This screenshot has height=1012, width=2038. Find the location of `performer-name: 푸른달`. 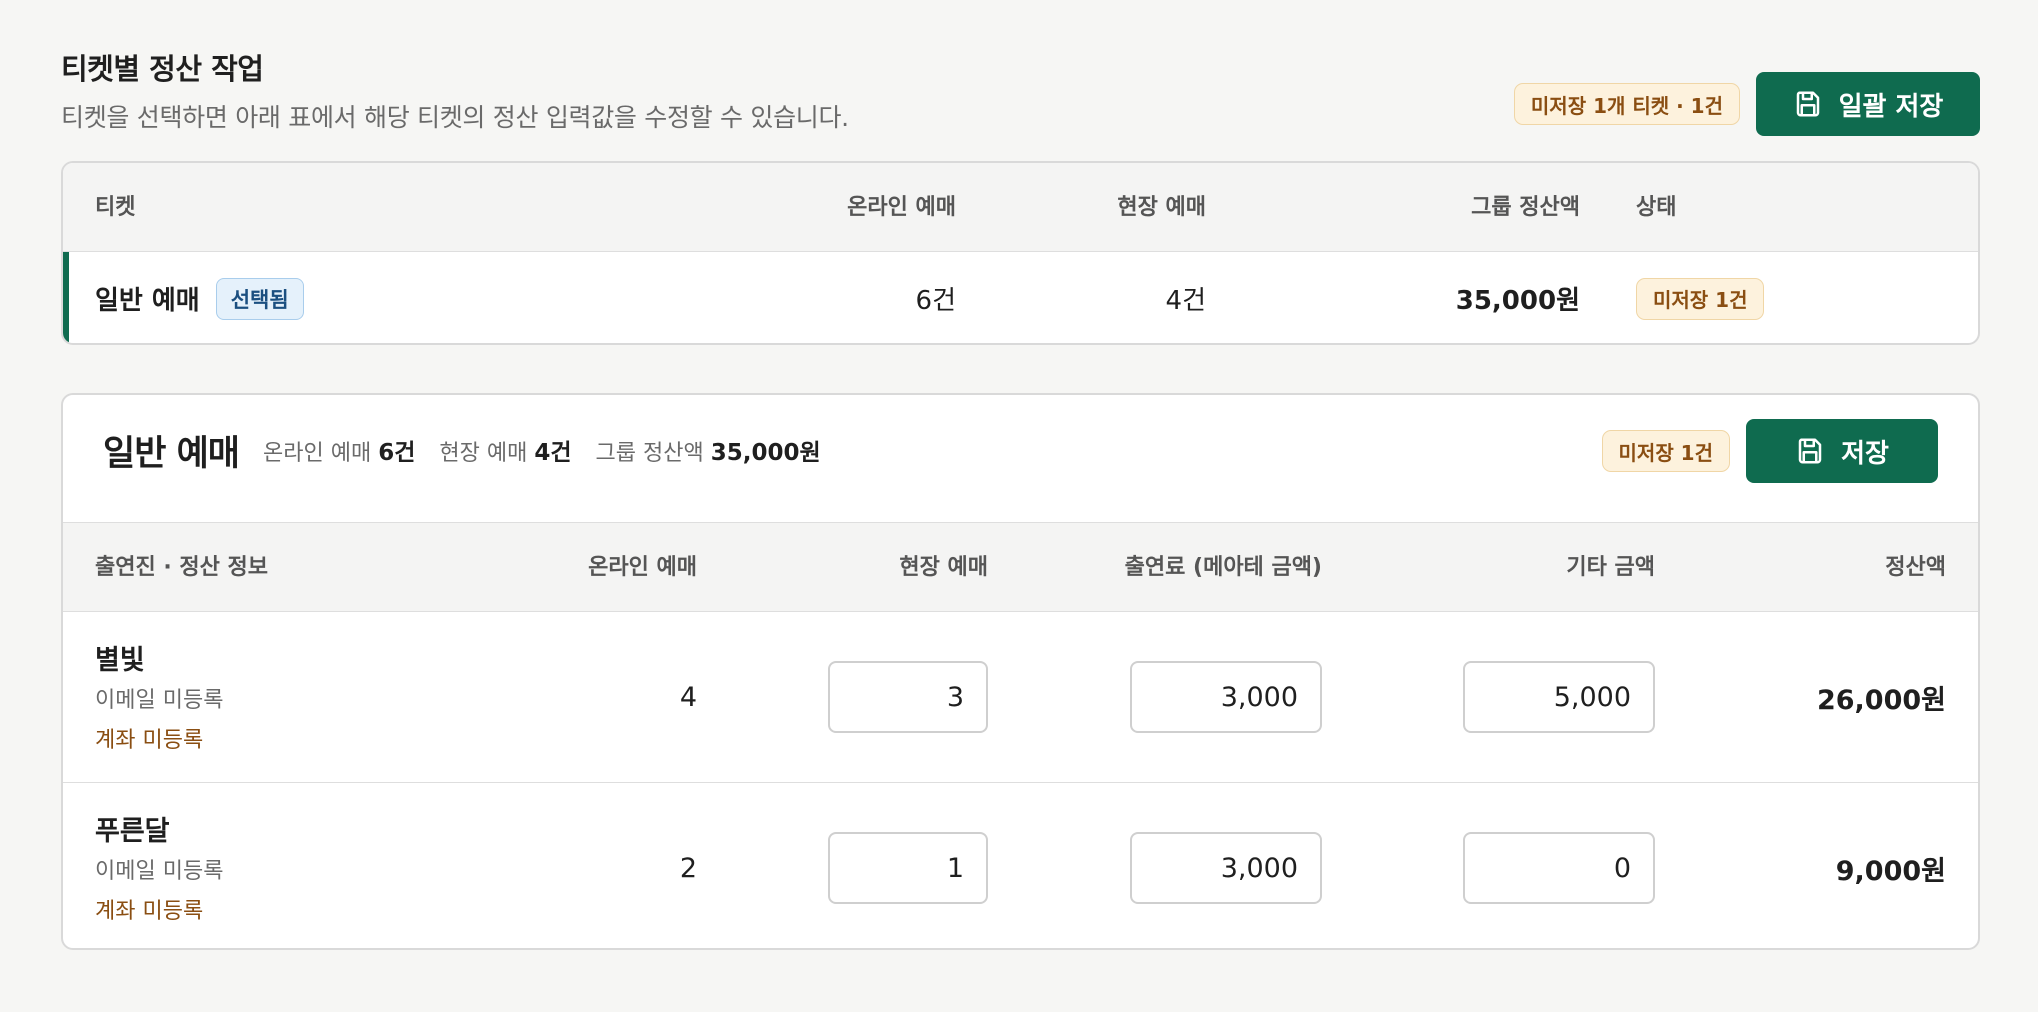

performer-name: 푸른달 is located at coordinates (132, 831).